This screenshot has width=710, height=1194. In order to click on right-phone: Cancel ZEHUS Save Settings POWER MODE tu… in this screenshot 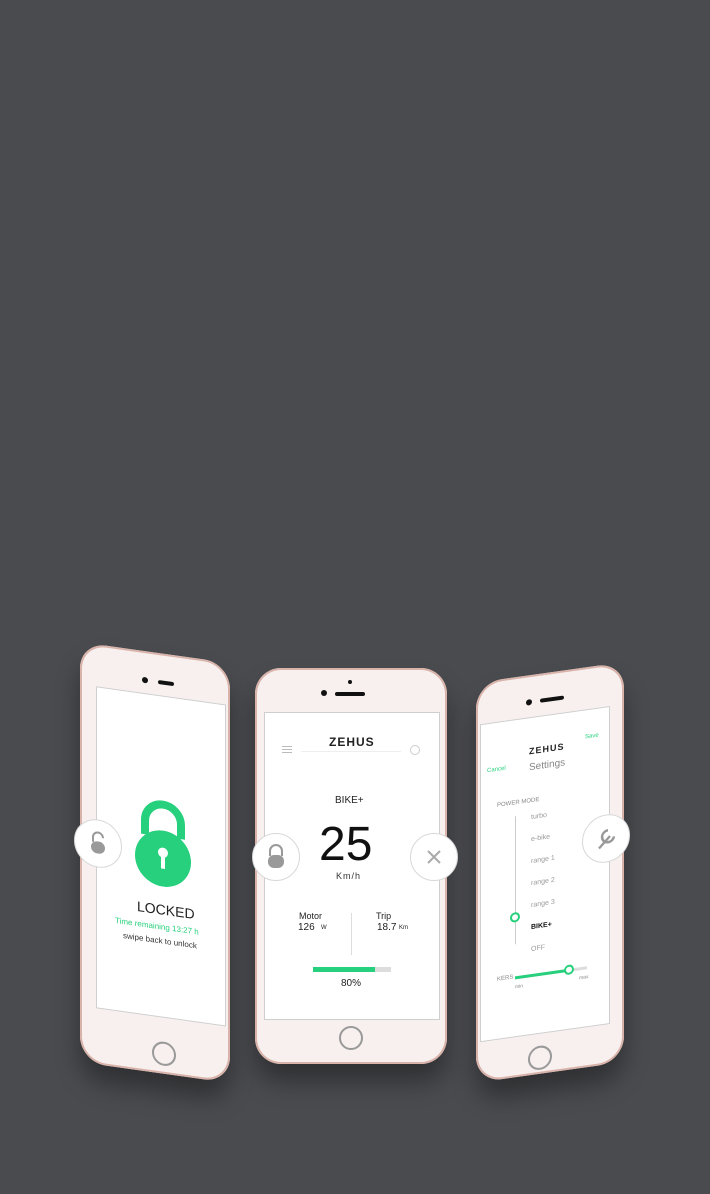, I will do `click(553, 872)`.